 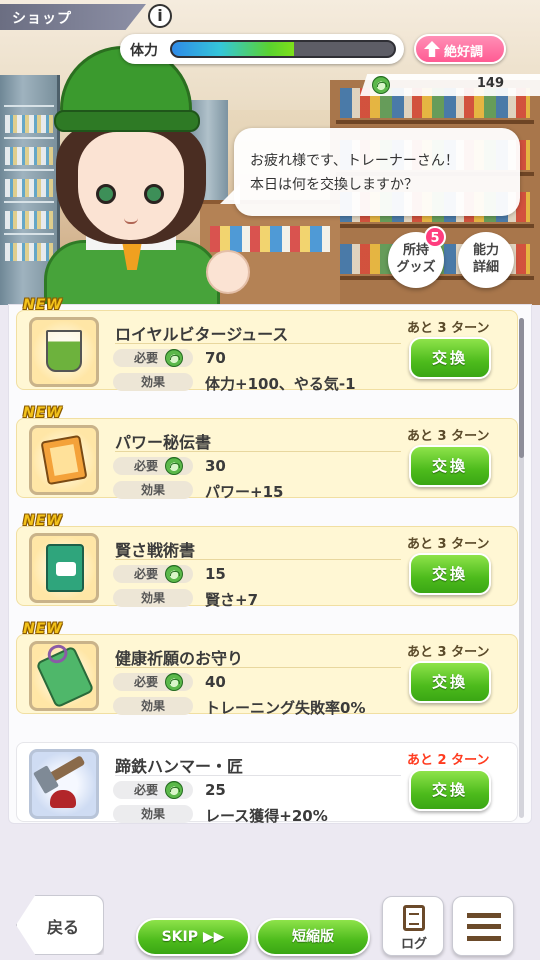 I want to click on short-version-button: 短縮版, so click(x=313, y=937).